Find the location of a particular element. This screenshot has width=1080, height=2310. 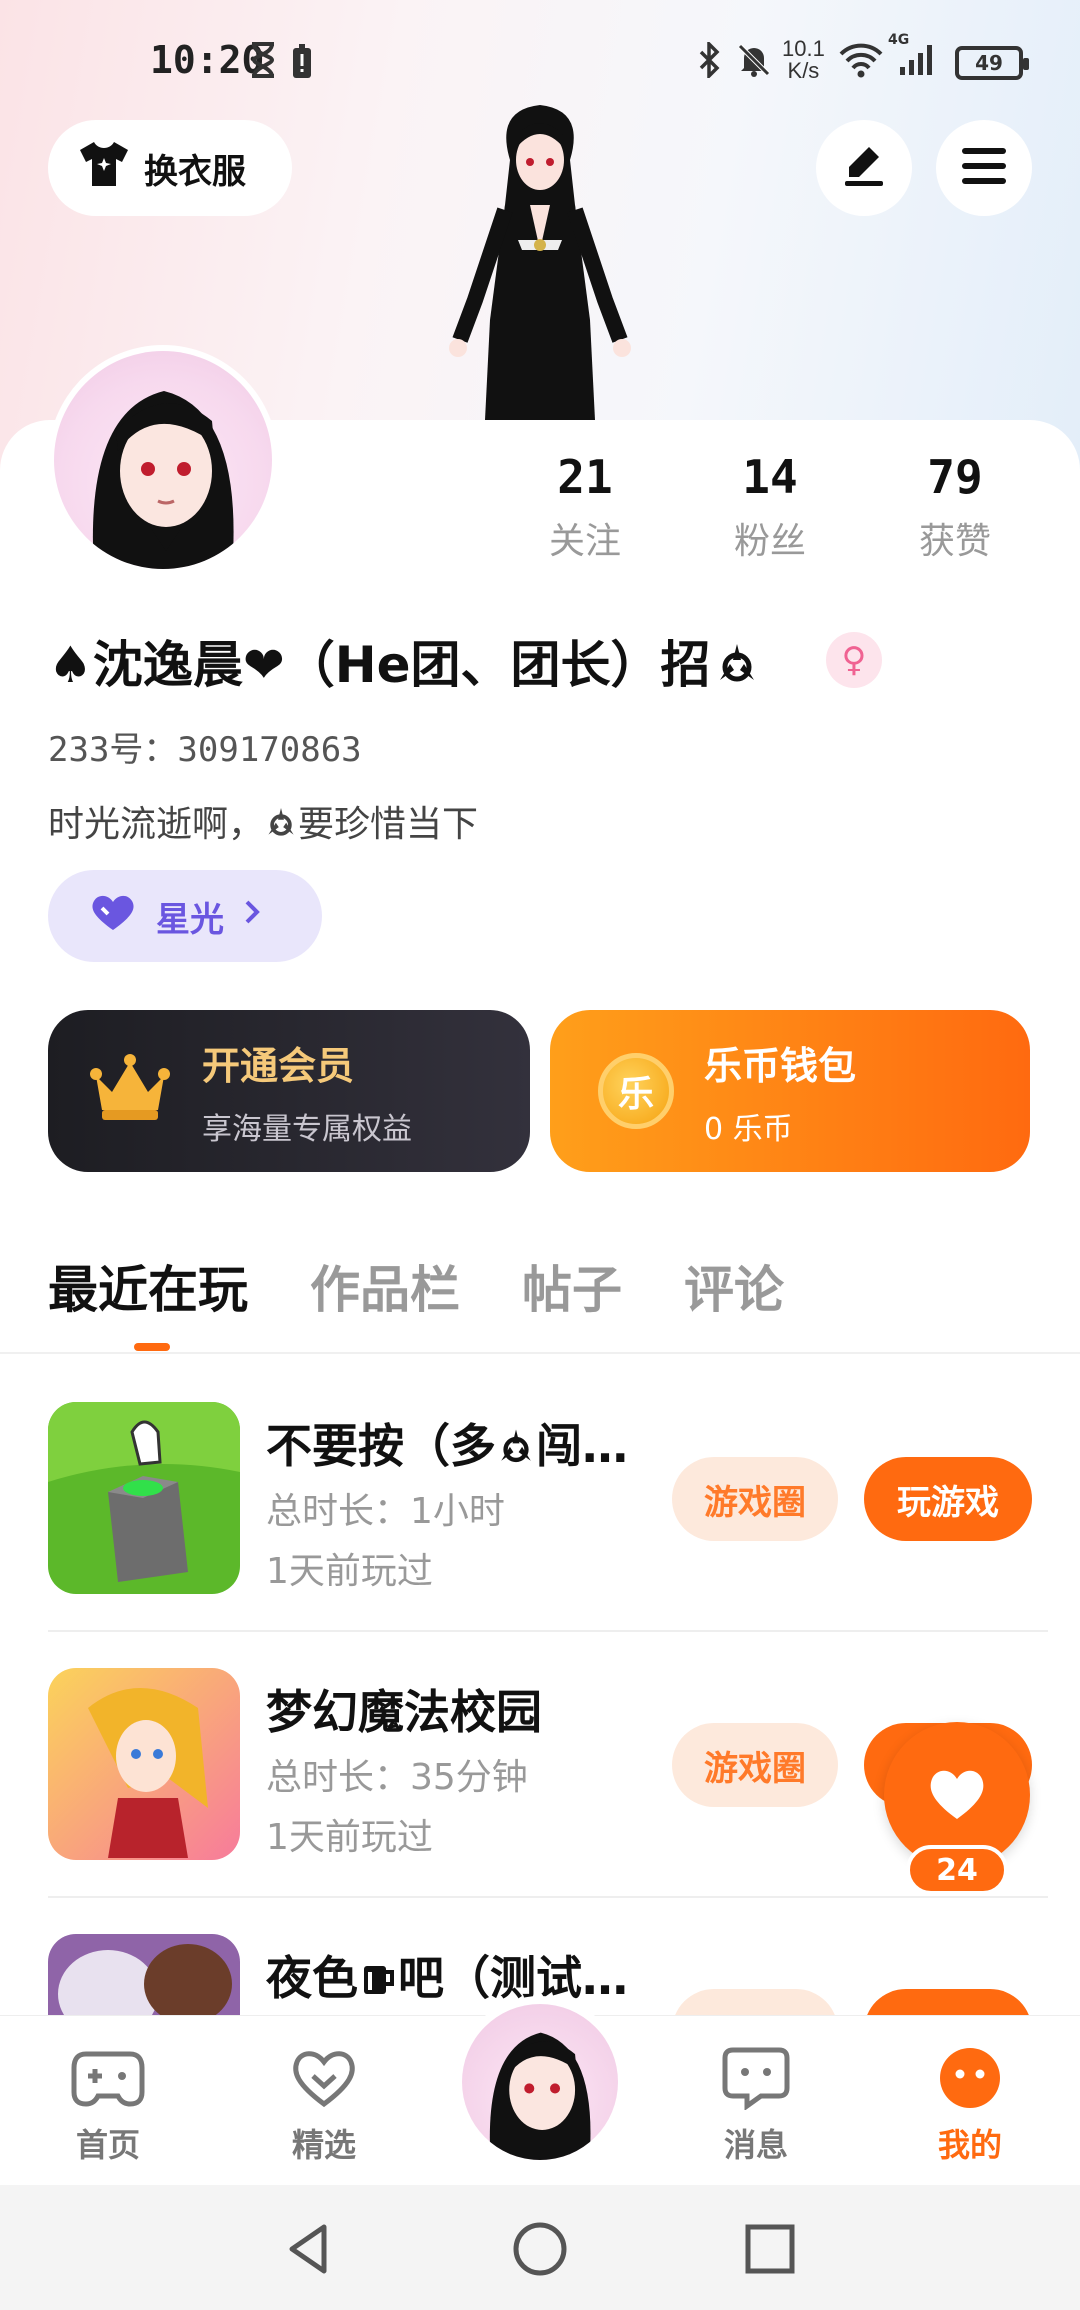

profile-name: ♠沈逸晨❤（He团、团长）招 is located at coordinates (404, 661).